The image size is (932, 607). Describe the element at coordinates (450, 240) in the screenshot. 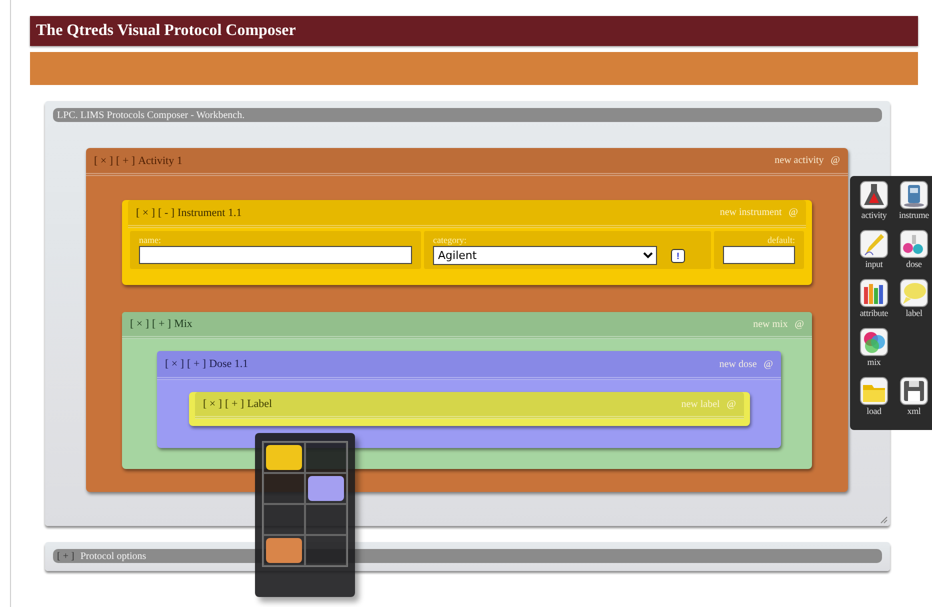

I see `field-label: category:` at that location.